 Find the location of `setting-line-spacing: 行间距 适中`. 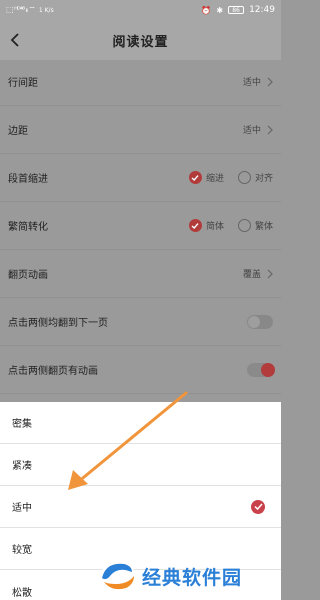

setting-line-spacing: 行间距 适中 is located at coordinates (140, 82).